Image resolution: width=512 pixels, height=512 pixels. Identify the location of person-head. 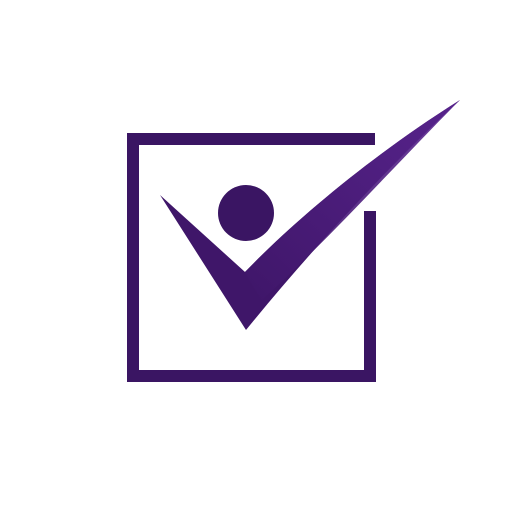
(246, 213).